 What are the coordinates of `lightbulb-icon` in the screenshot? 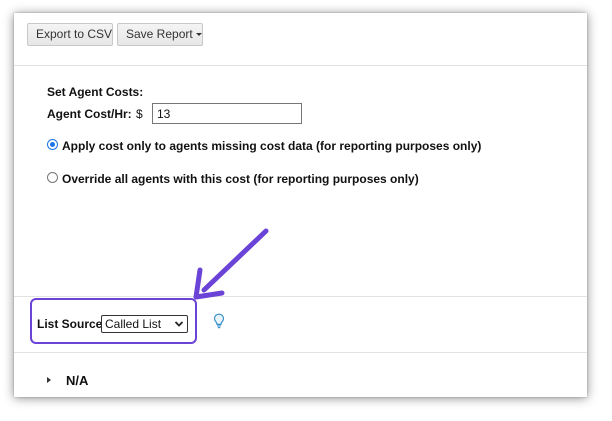 It's located at (219, 321).